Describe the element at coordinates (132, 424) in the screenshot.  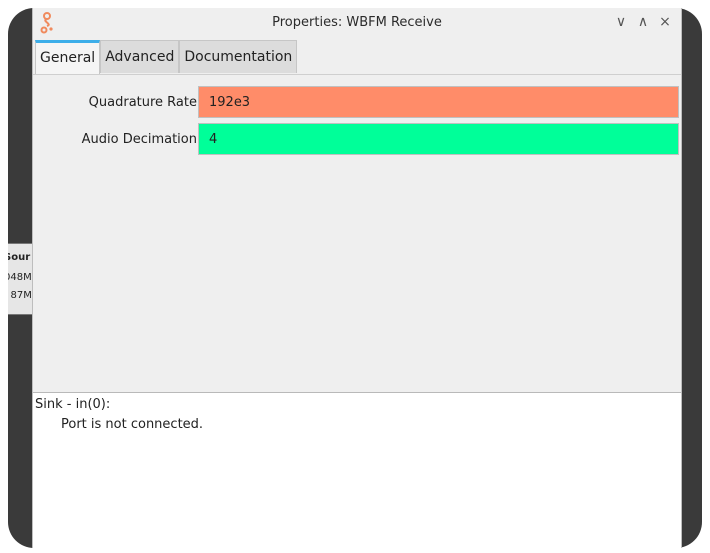
I see `port-status: Port is not connected.` at that location.